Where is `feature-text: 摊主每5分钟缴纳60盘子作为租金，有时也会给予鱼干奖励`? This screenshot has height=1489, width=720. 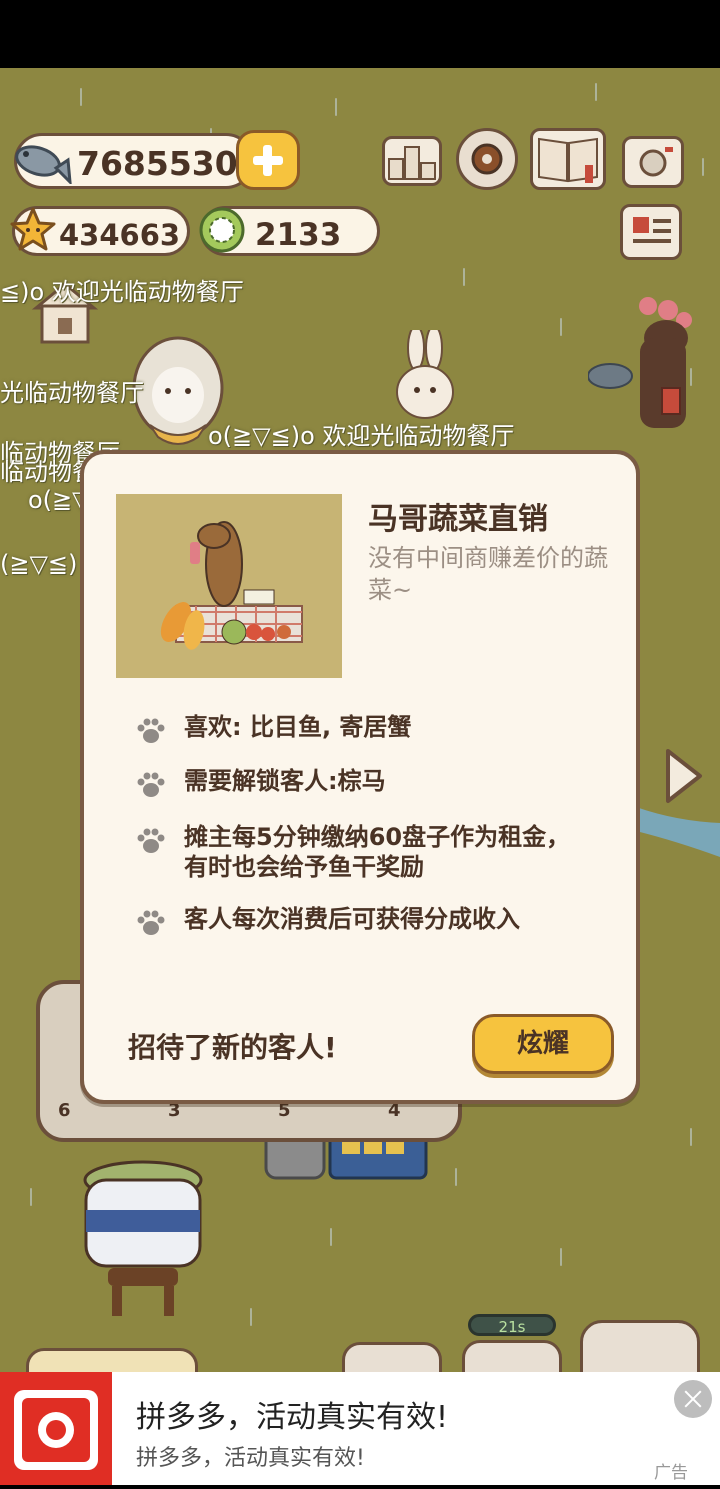 feature-text: 摊主每5分钟缴纳60盘子作为租金，有时也会给予鱼干奖励 is located at coordinates (377, 852).